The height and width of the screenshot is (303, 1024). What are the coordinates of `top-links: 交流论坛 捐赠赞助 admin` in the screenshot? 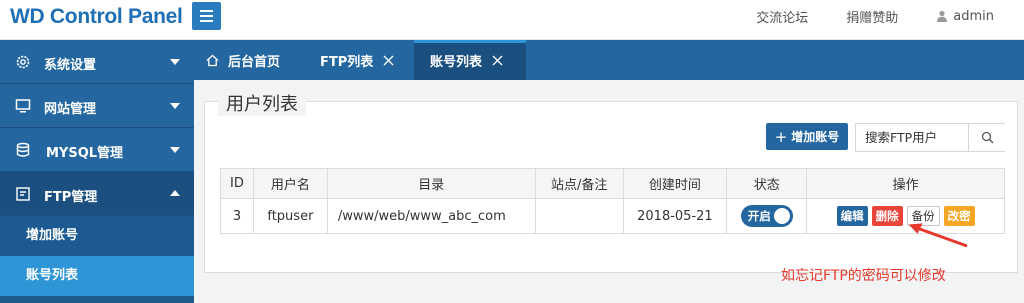 It's located at (890, 16).